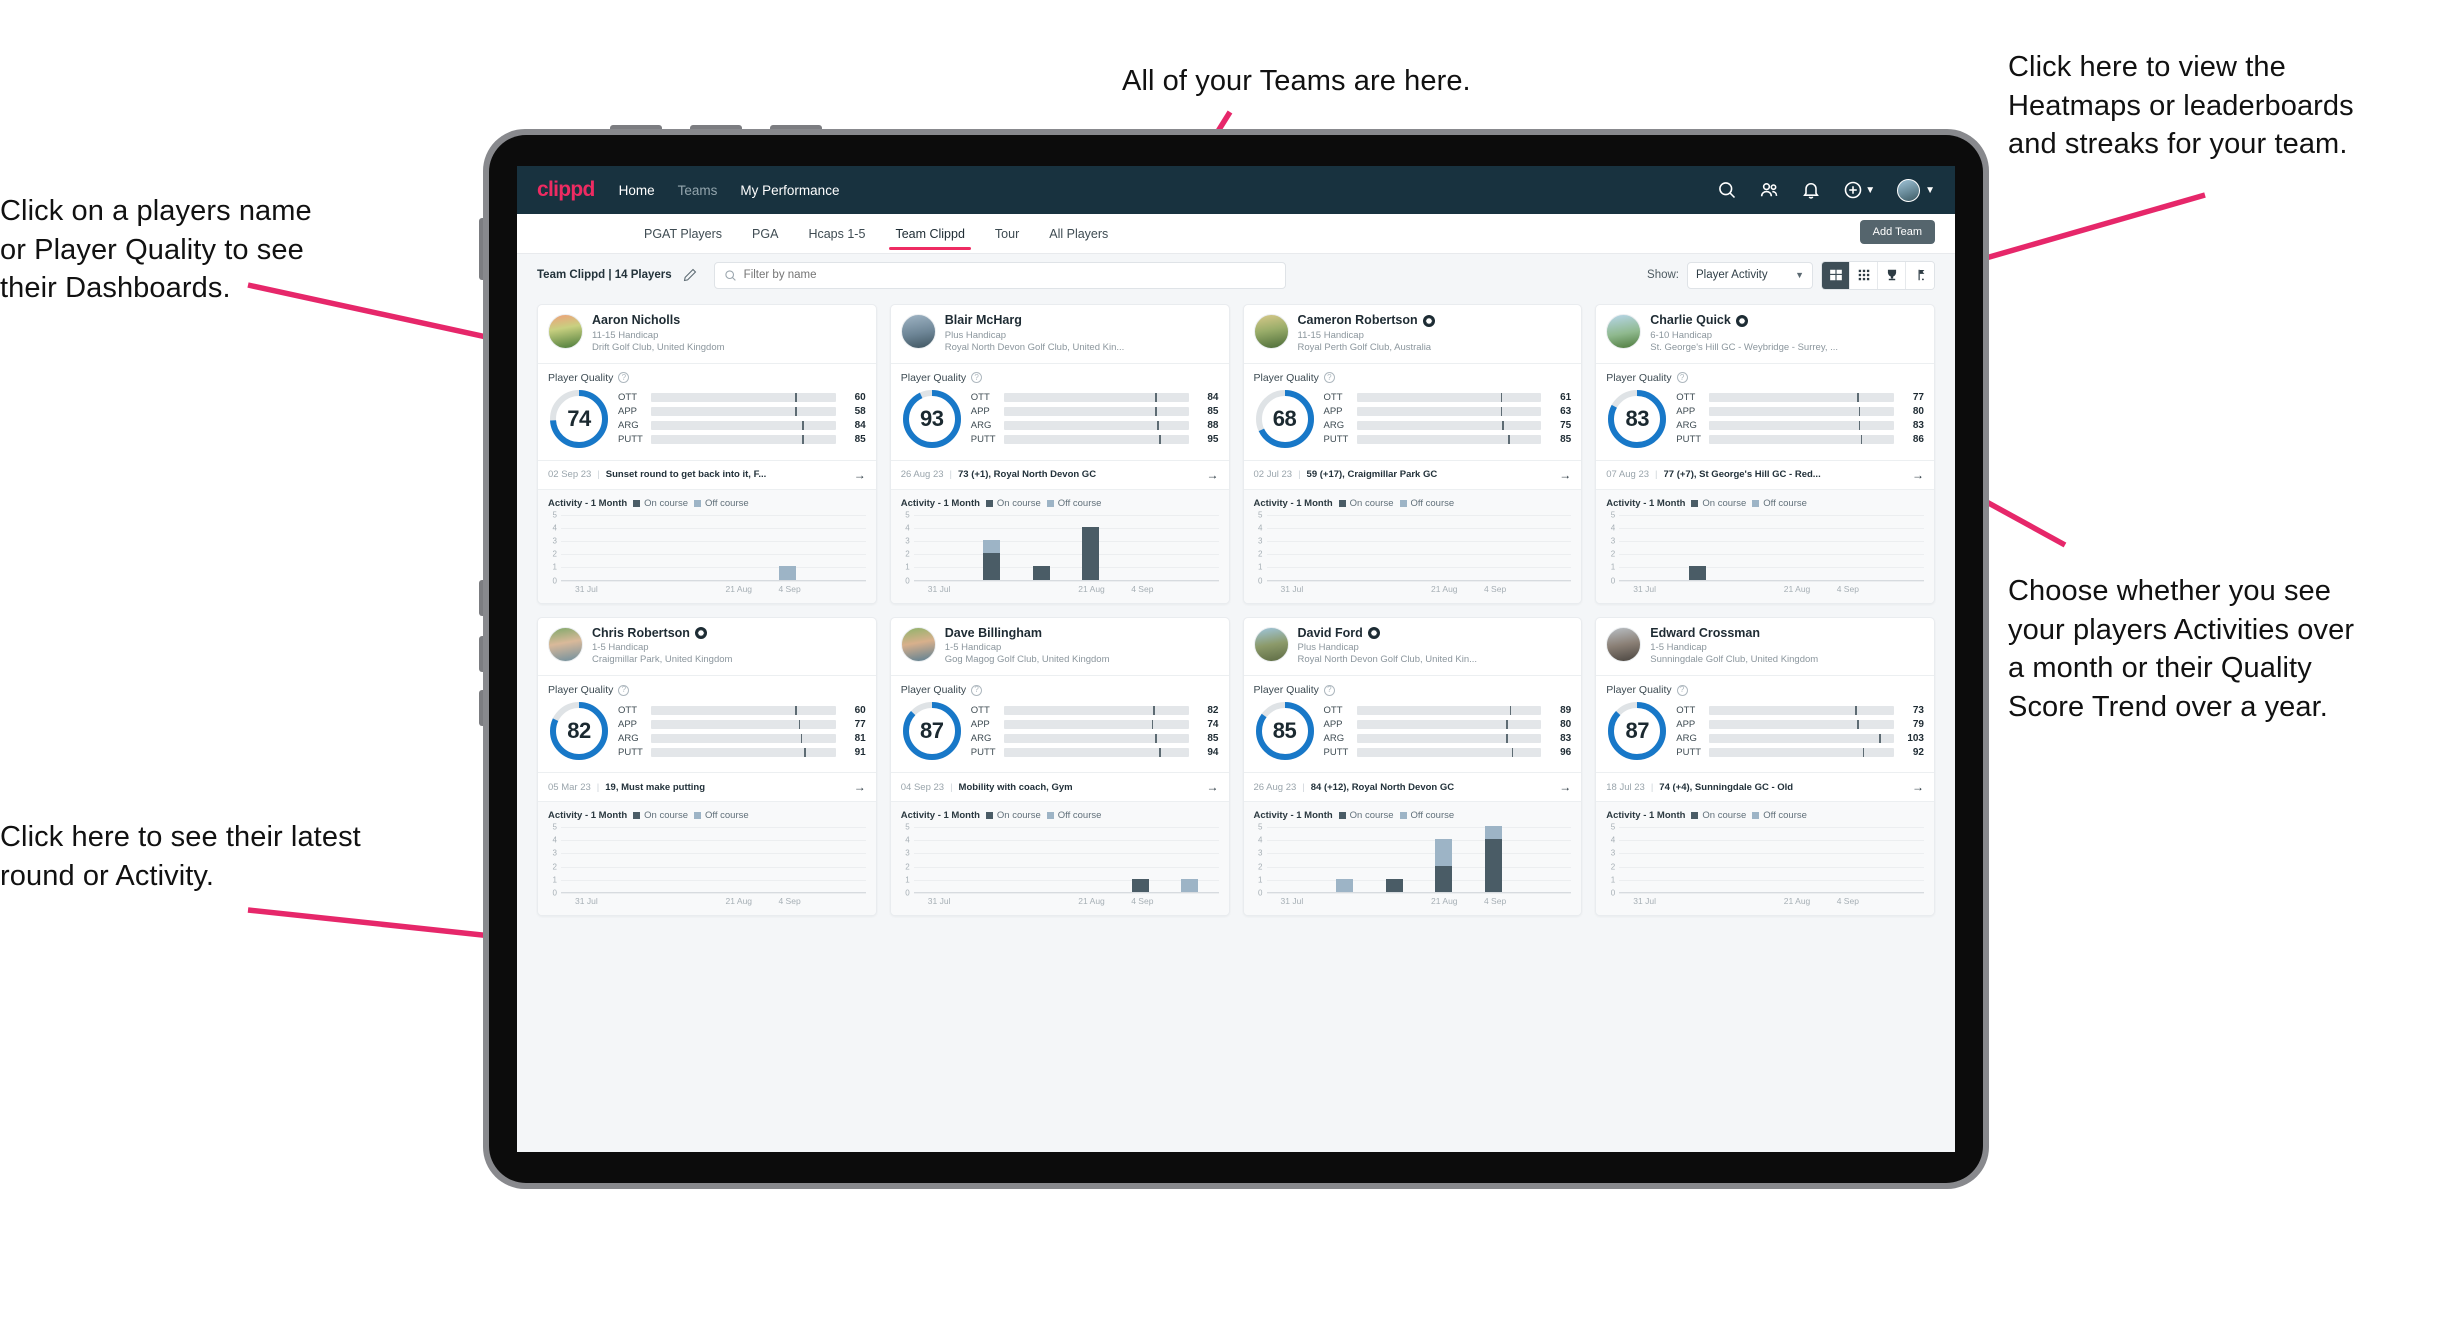 The height and width of the screenshot is (1319, 2452). What do you see at coordinates (1864, 275) in the screenshot?
I see `view-dense-grid-button` at bounding box center [1864, 275].